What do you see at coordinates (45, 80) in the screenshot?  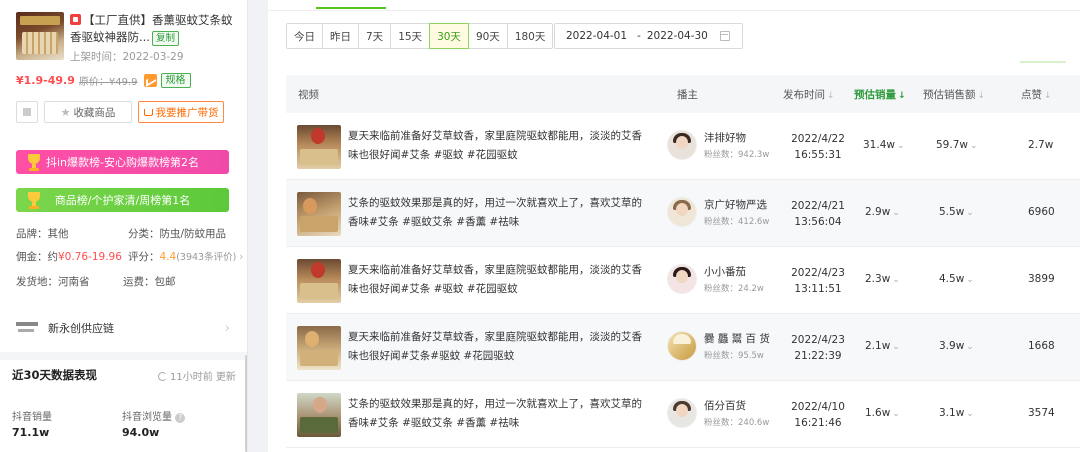 I see `price: ¥1.9-49.9` at bounding box center [45, 80].